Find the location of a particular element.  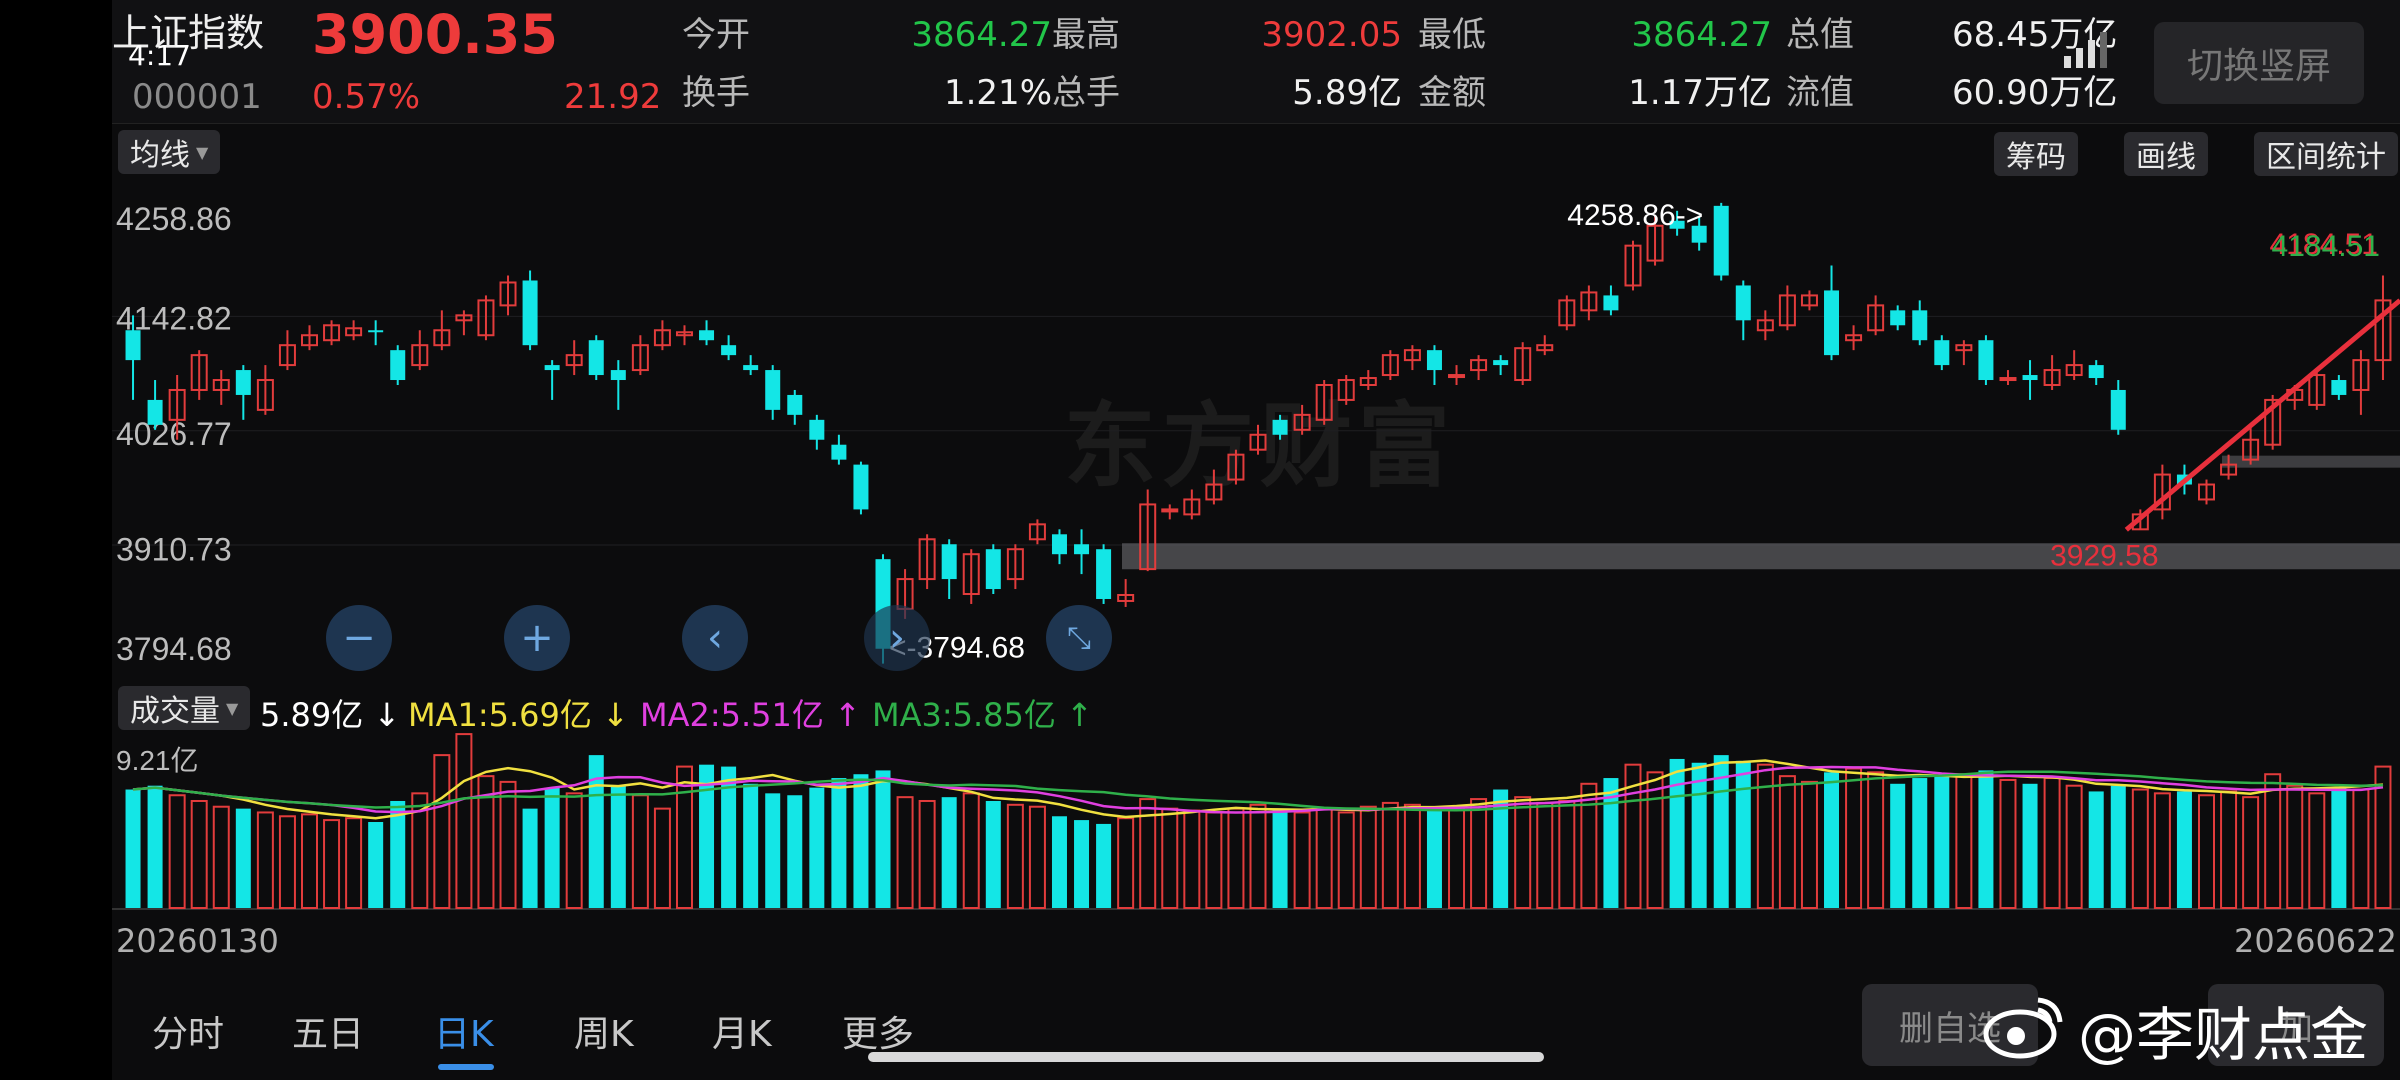

chart-toolbar: 均线 ▼ 筹码 画线 区间统计 is located at coordinates (1256, 153).